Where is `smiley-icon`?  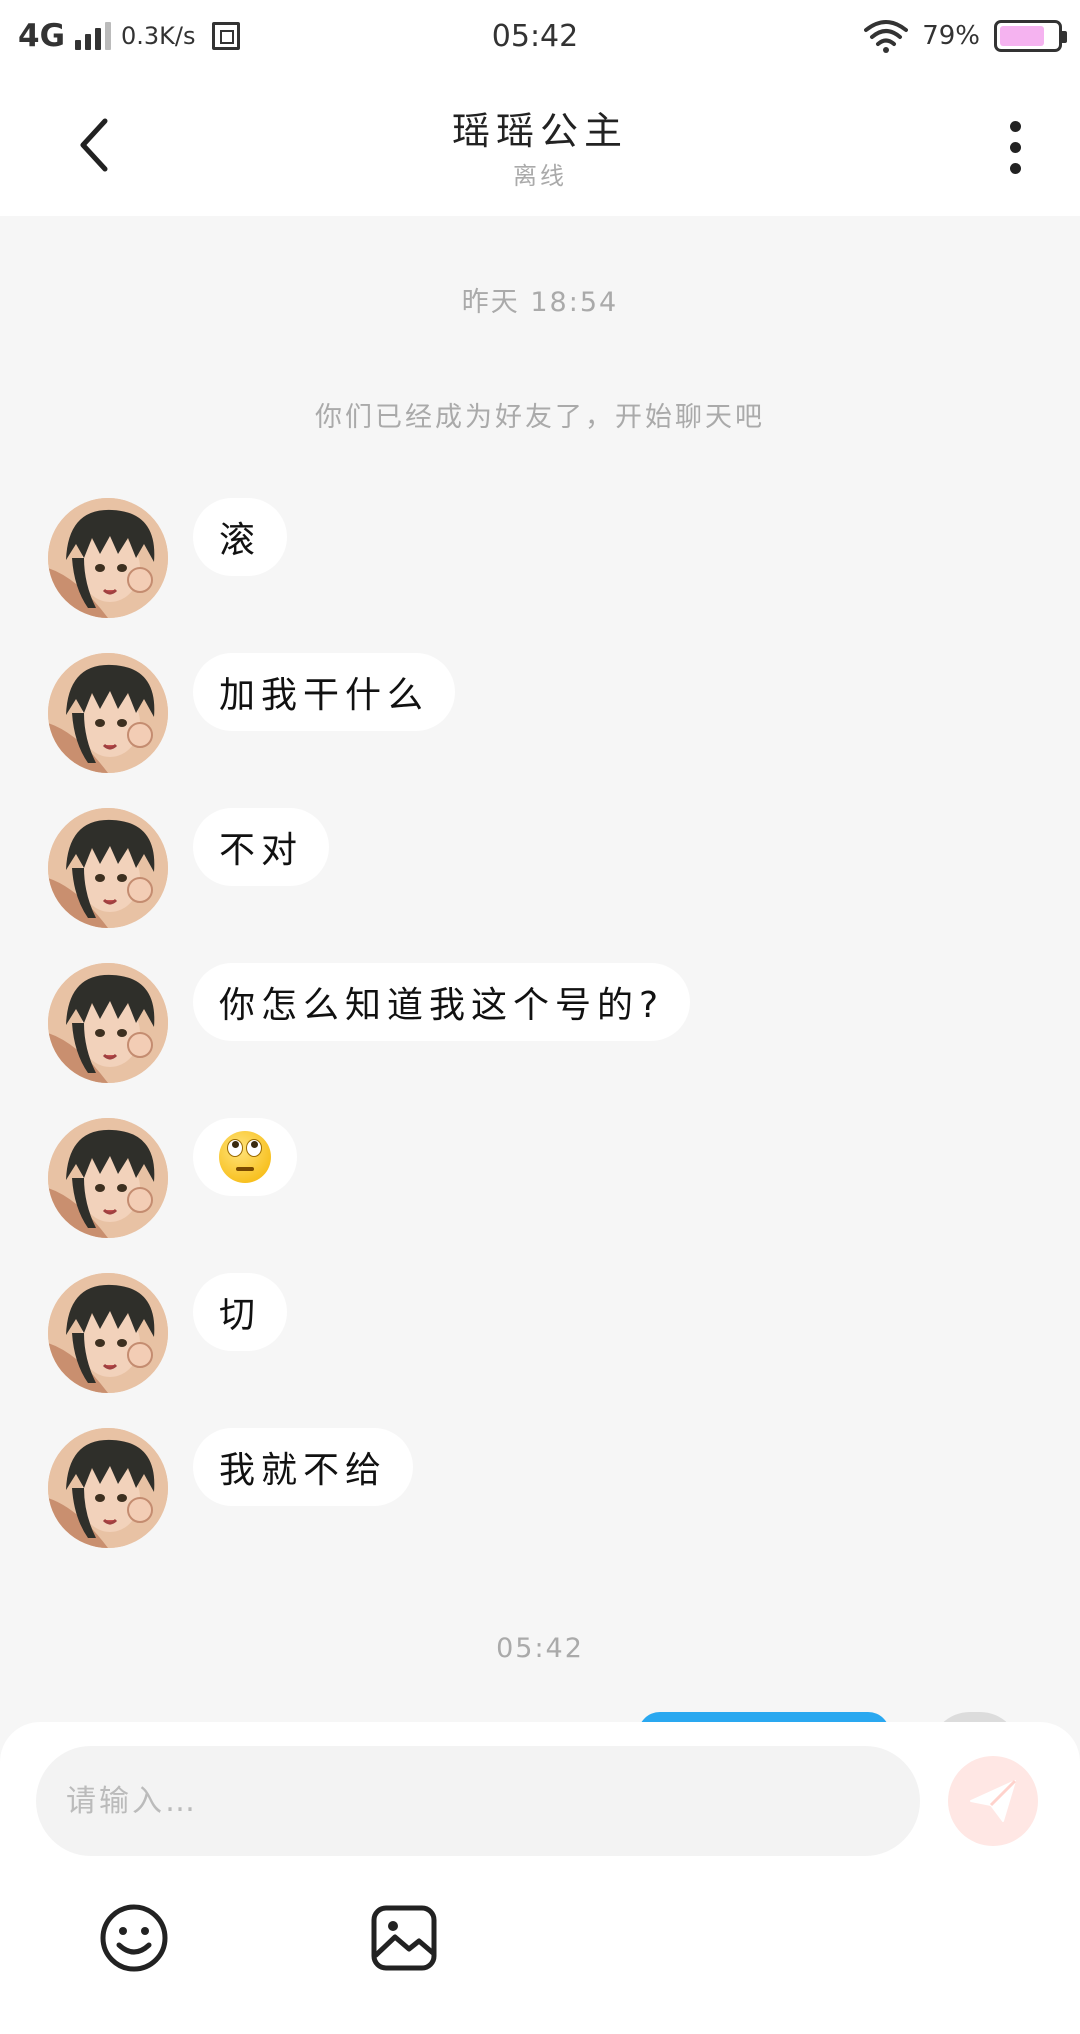
smiley-icon is located at coordinates (134, 1938).